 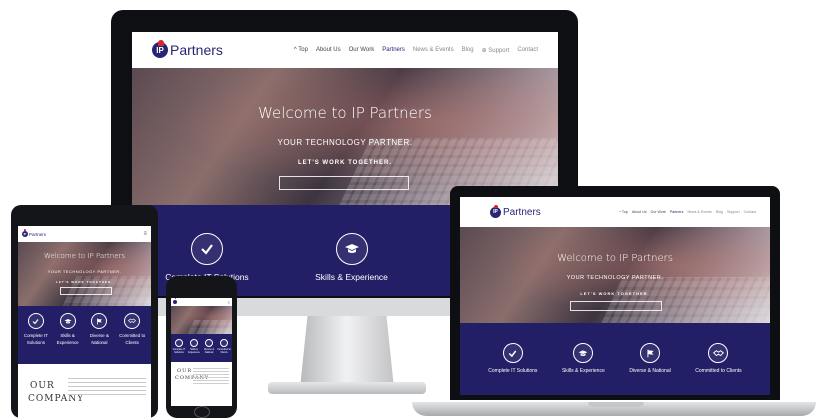 What do you see at coordinates (175, 301) in the screenshot?
I see `logo-mark-icon` at bounding box center [175, 301].